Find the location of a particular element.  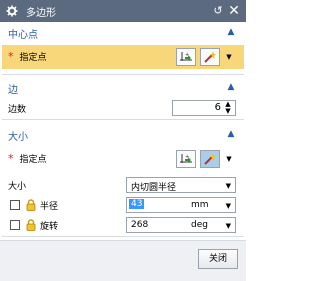

size-type-value: 内切圆半径 is located at coordinates (154, 188).